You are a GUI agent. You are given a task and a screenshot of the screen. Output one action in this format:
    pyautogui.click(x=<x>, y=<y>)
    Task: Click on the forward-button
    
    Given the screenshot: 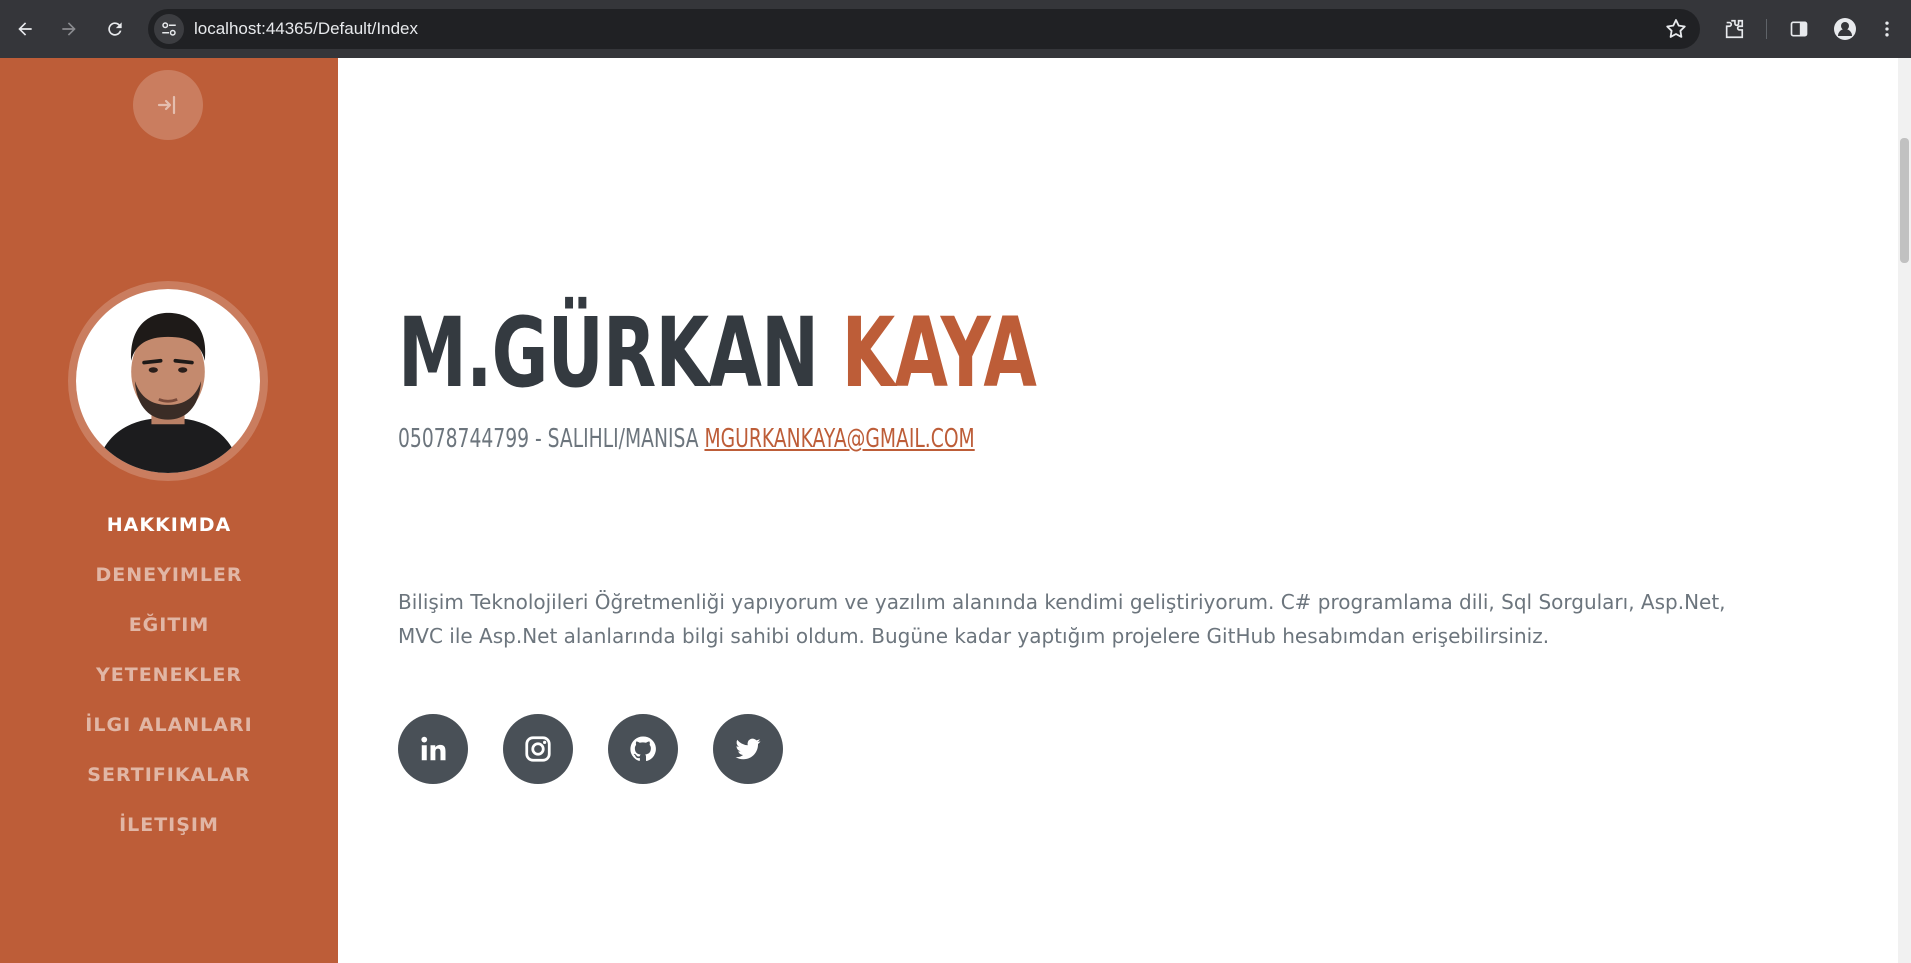 What is the action you would take?
    pyautogui.click(x=69, y=29)
    